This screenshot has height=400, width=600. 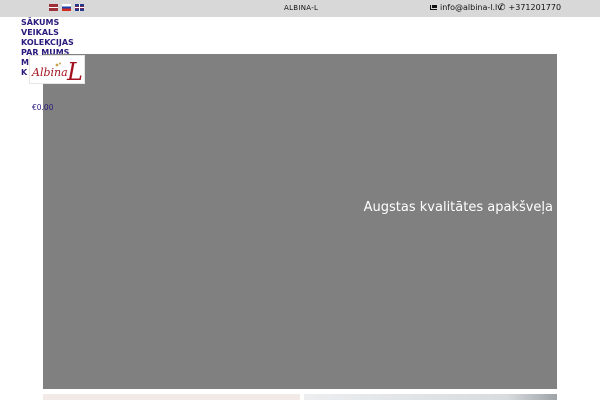 I want to click on svg-text: L, so click(x=74, y=71).